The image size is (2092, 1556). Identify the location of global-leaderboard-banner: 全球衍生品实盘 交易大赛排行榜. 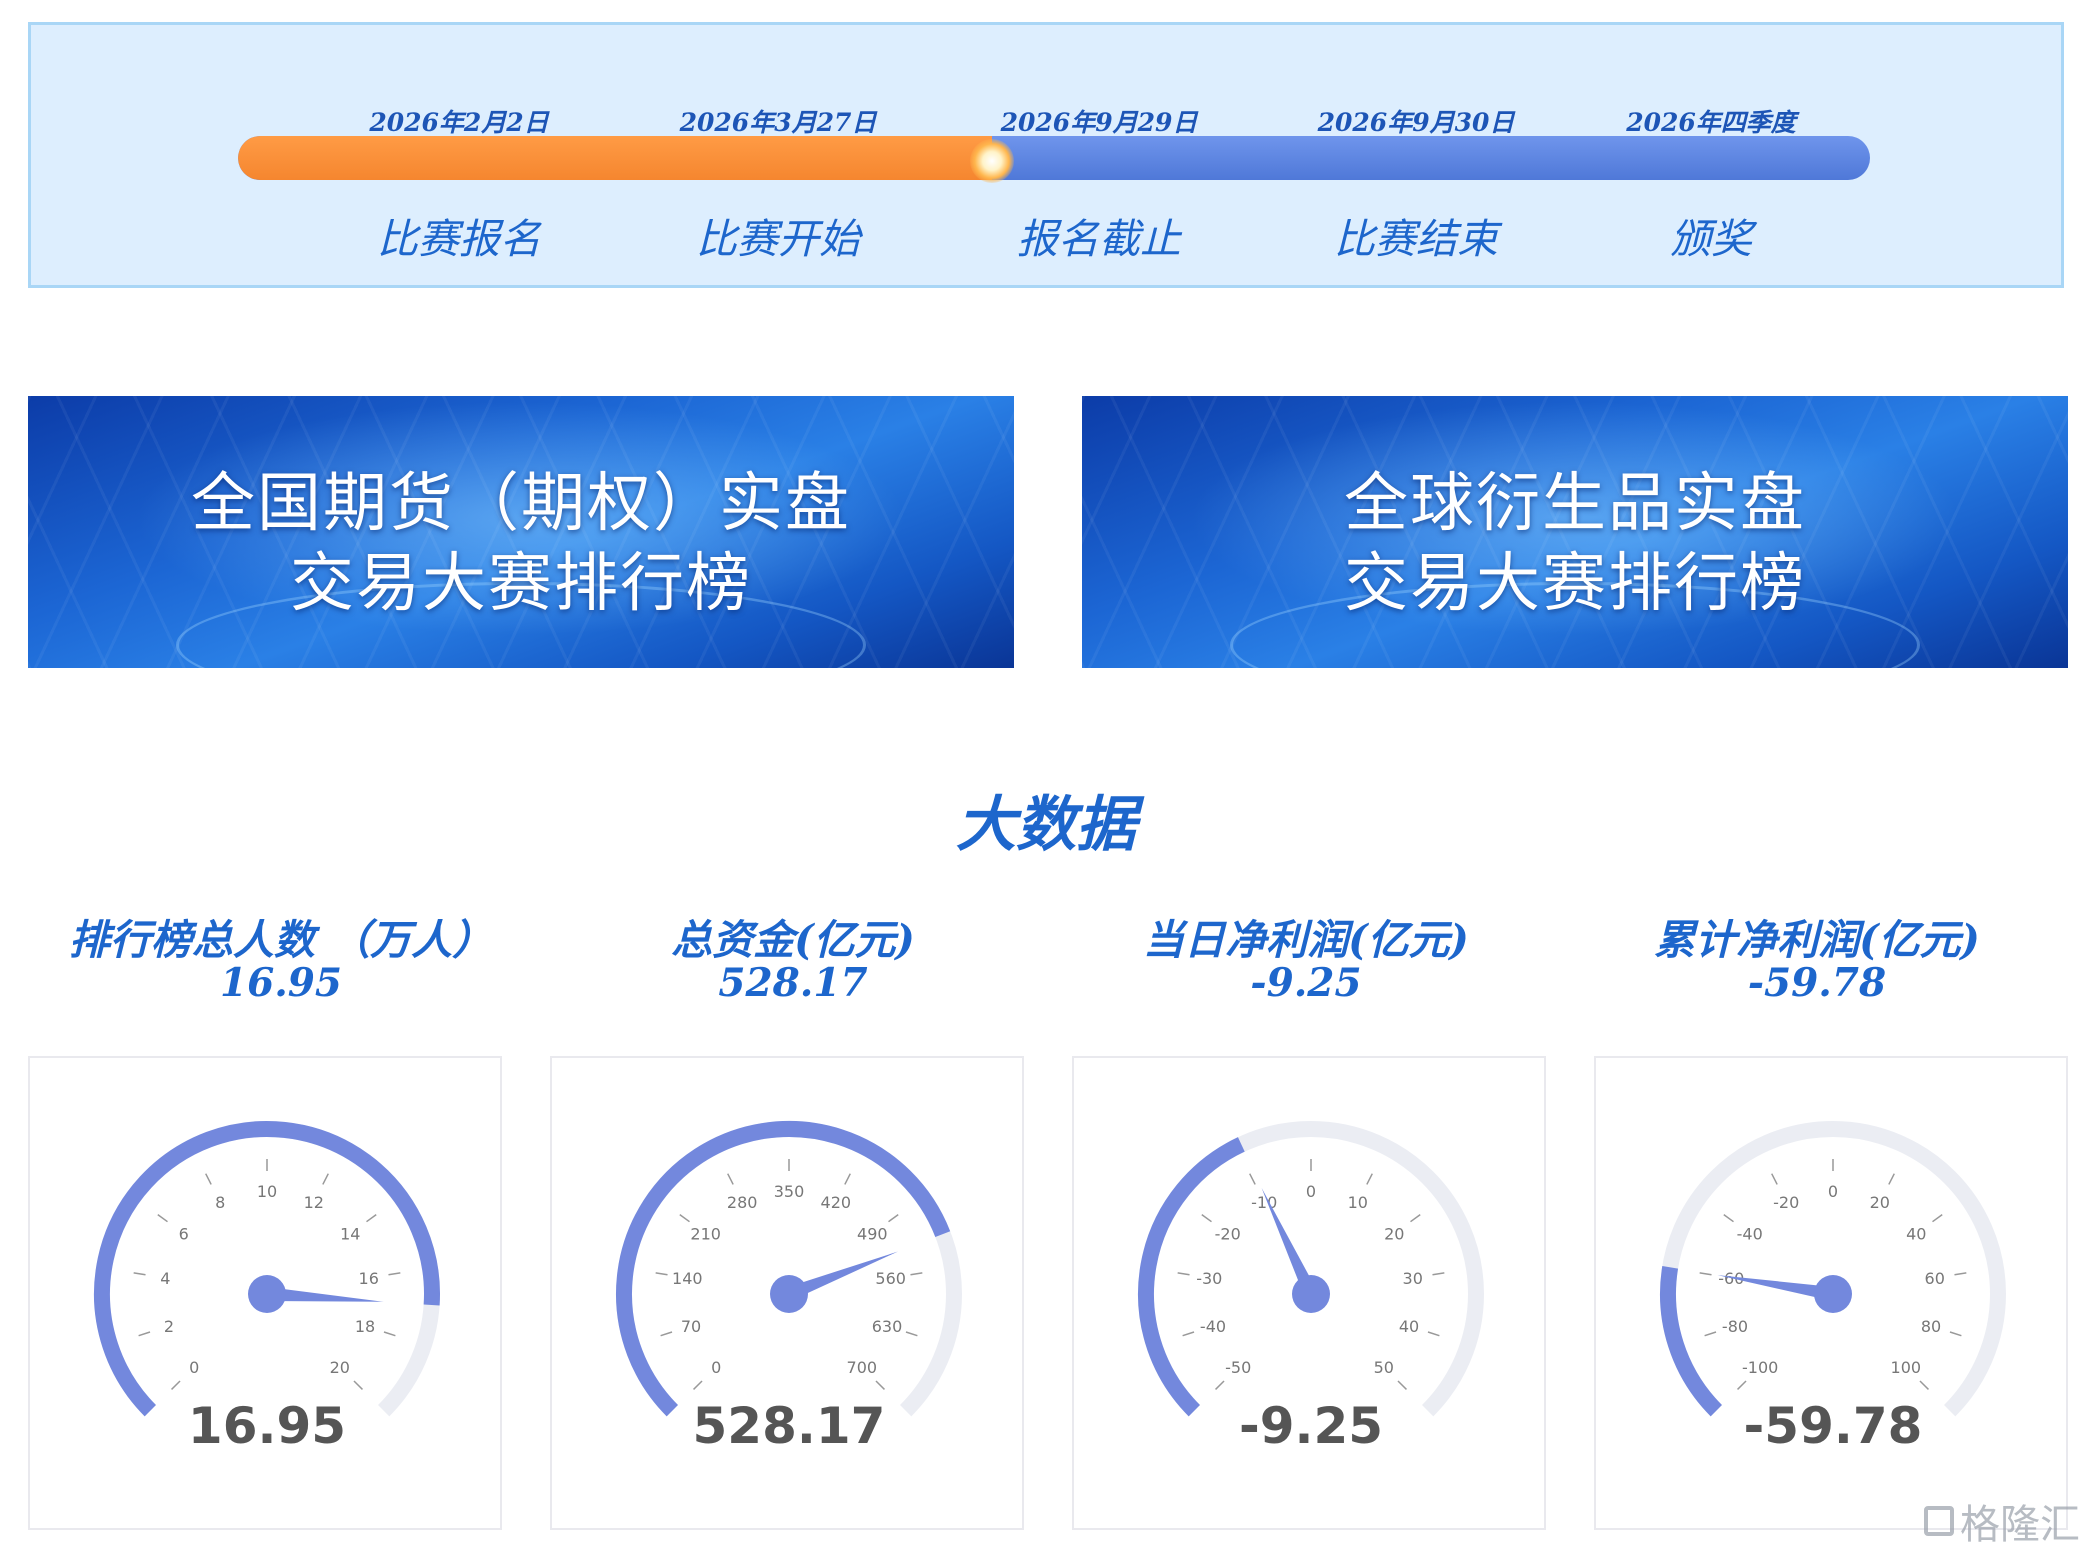
(1575, 532).